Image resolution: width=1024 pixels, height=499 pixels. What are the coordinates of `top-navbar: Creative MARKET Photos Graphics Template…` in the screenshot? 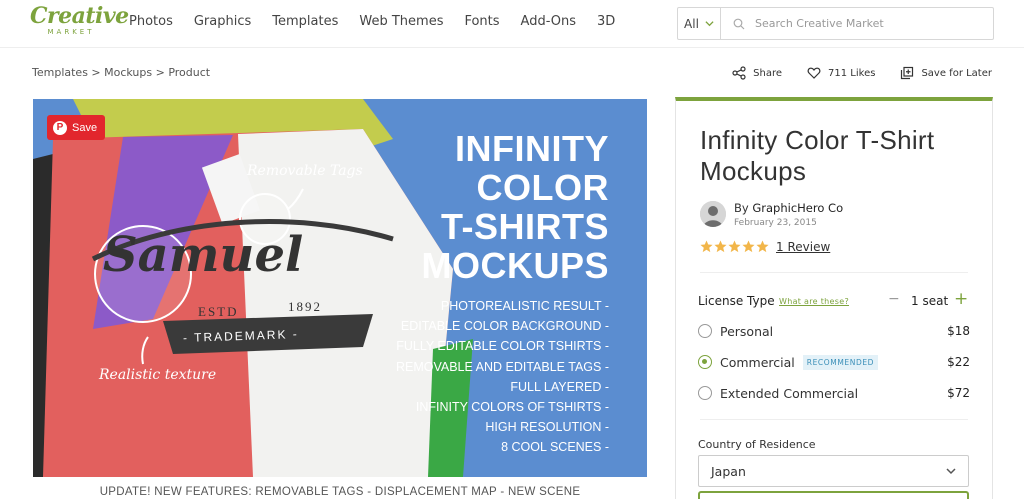 It's located at (512, 24).